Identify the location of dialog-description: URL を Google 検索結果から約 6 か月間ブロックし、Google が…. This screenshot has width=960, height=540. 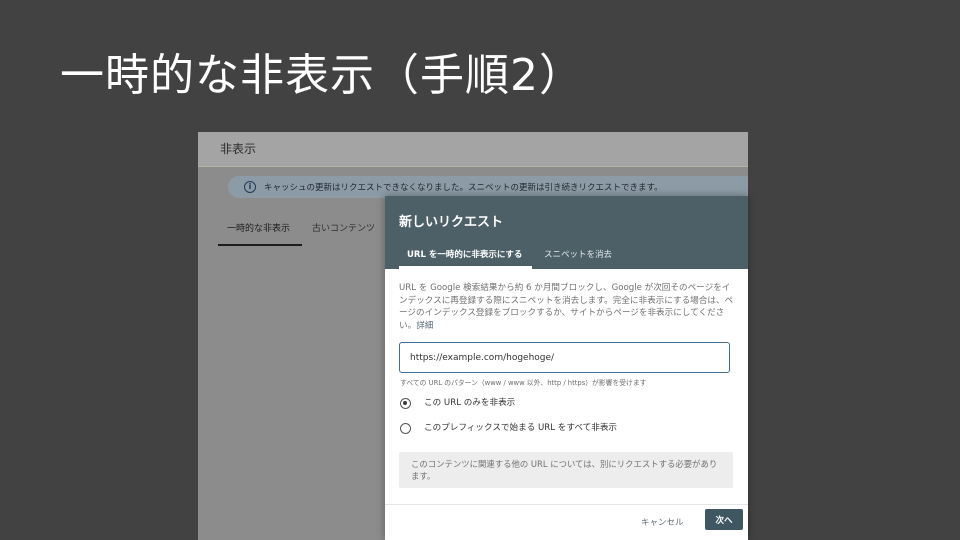
(566, 307).